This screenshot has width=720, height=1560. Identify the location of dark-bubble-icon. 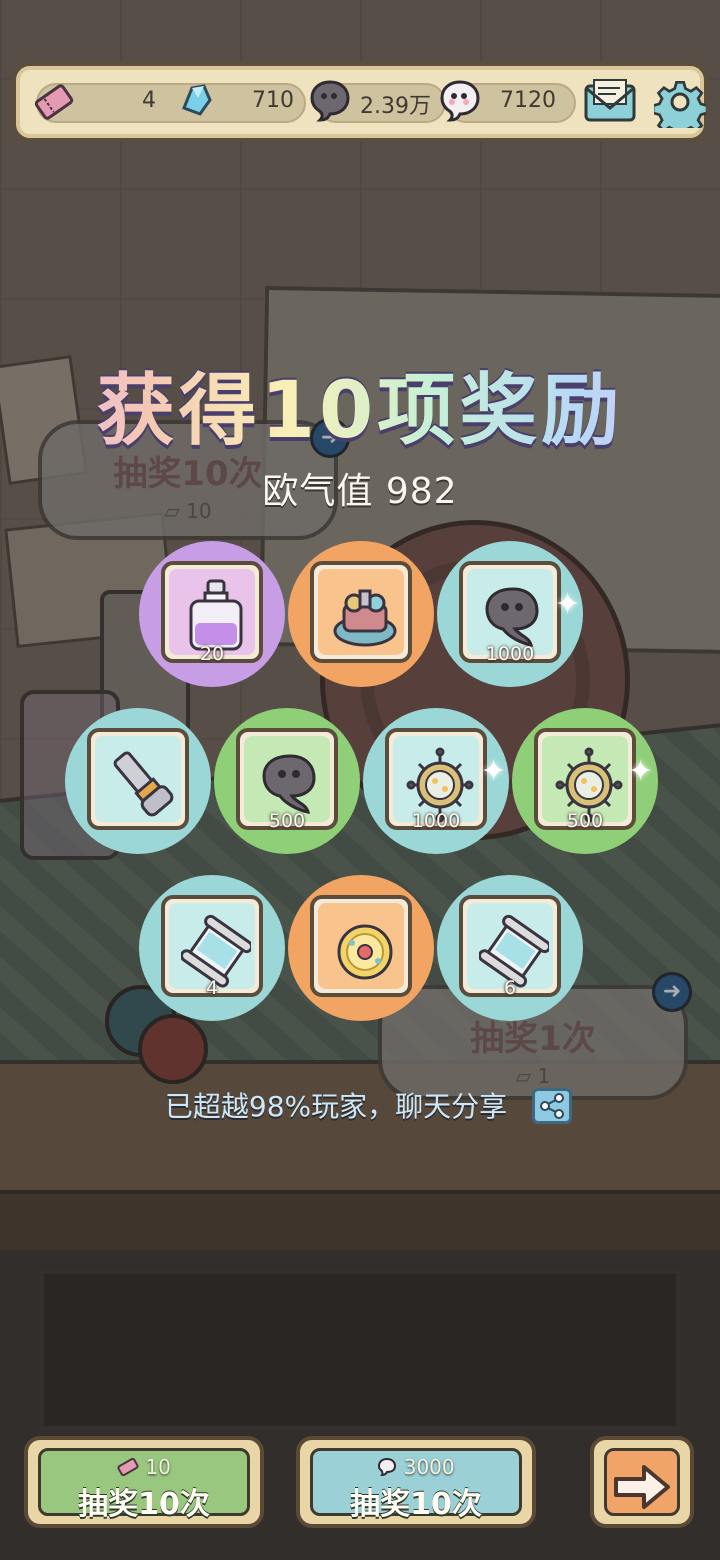
(330, 101).